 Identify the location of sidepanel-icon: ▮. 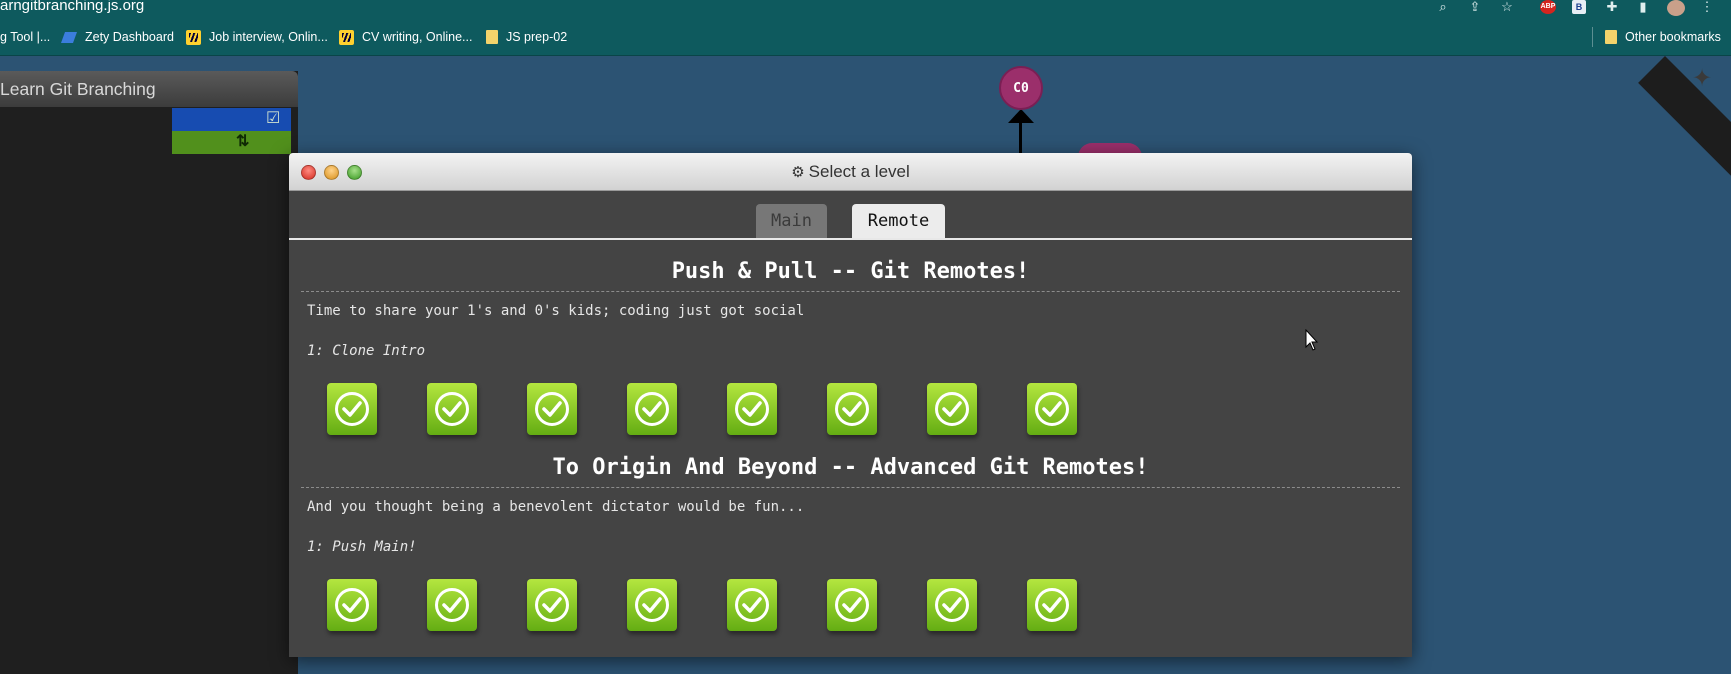
(1643, 8).